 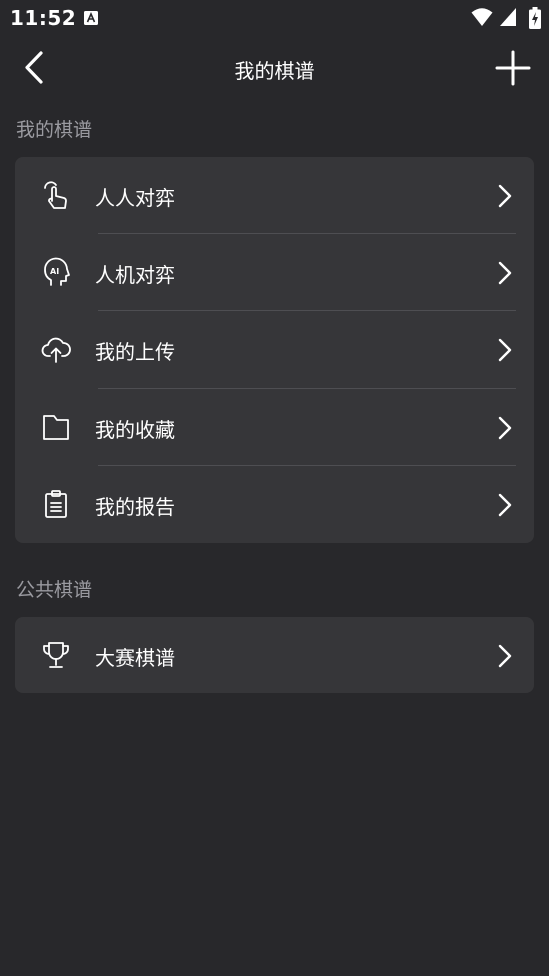 I want to click on list-item-pve: AI 人机对弈, so click(x=274, y=273).